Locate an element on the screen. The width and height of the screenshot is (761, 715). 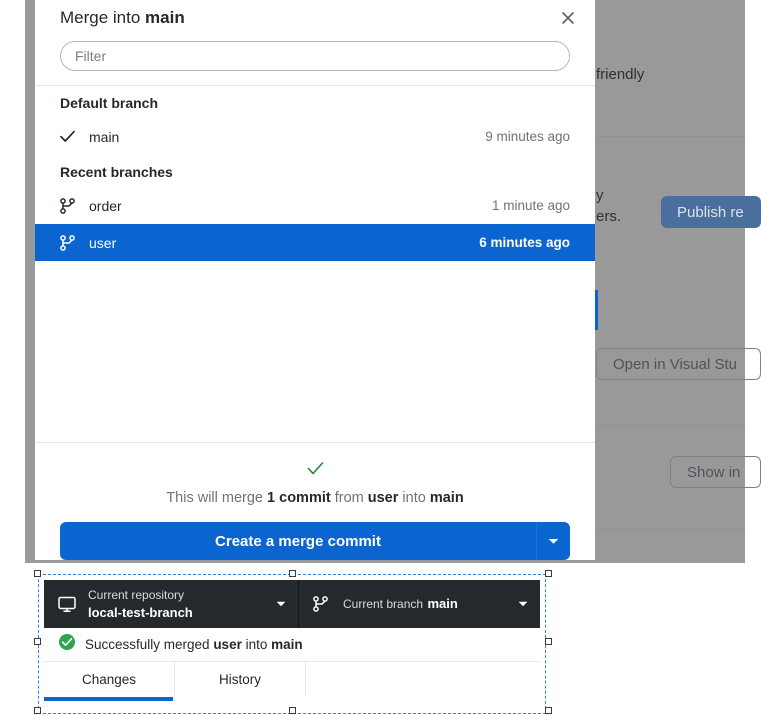
banner-source: user is located at coordinates (227, 644).